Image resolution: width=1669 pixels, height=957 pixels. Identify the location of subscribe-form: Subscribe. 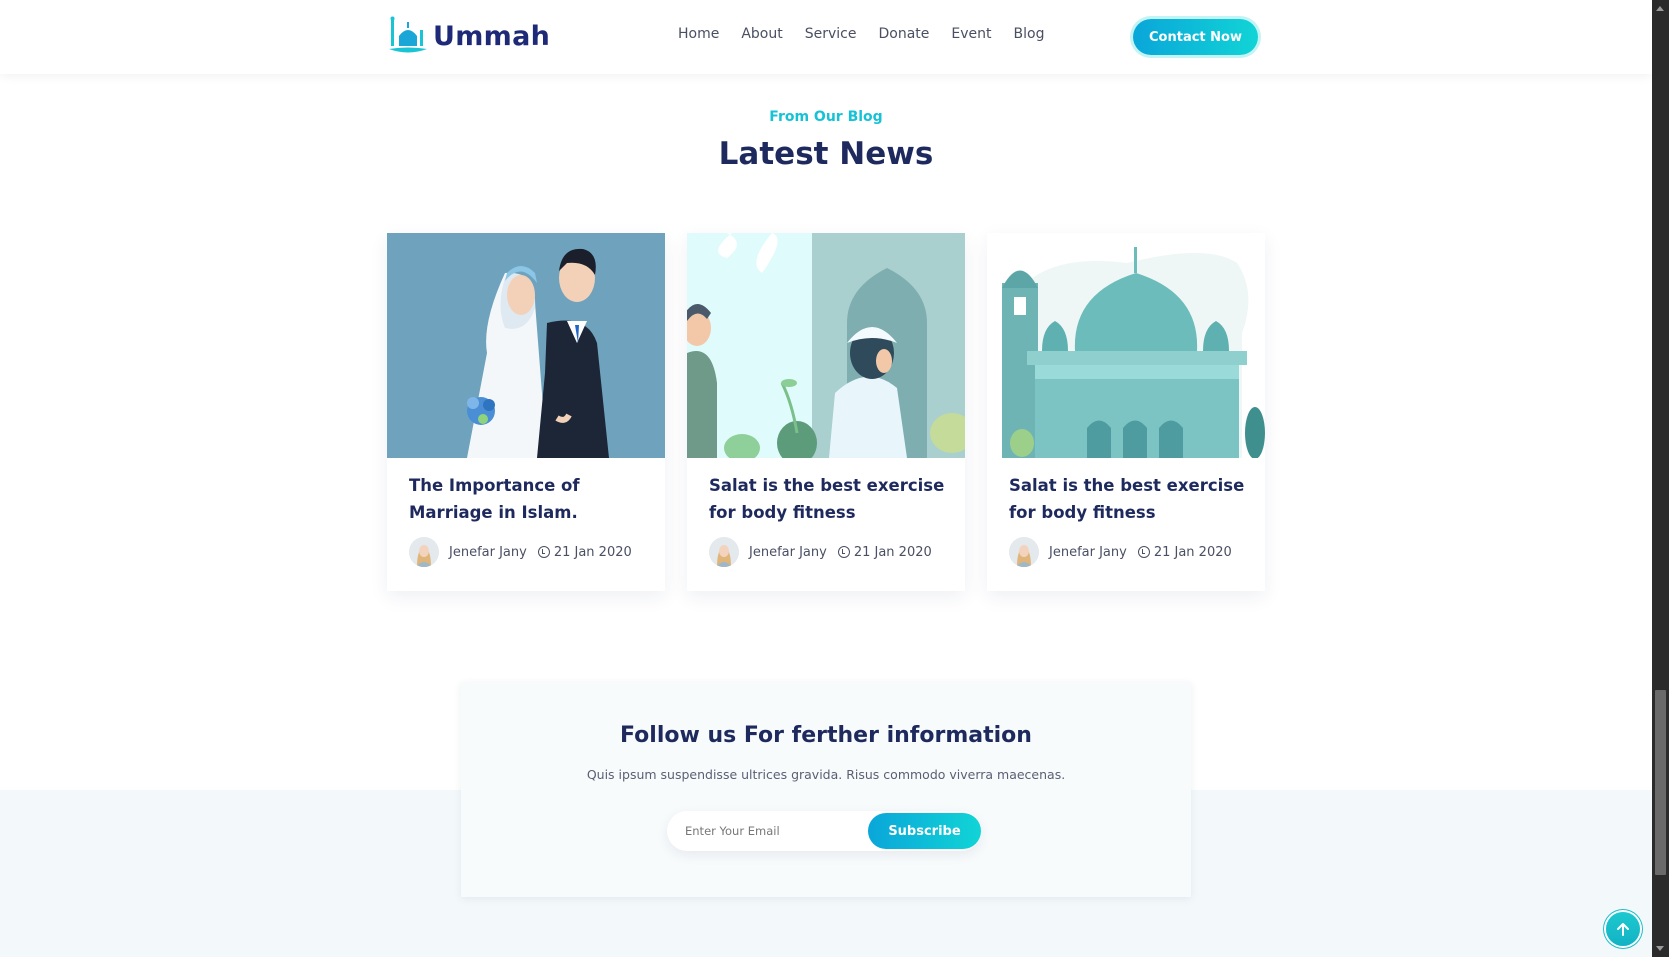
(824, 831).